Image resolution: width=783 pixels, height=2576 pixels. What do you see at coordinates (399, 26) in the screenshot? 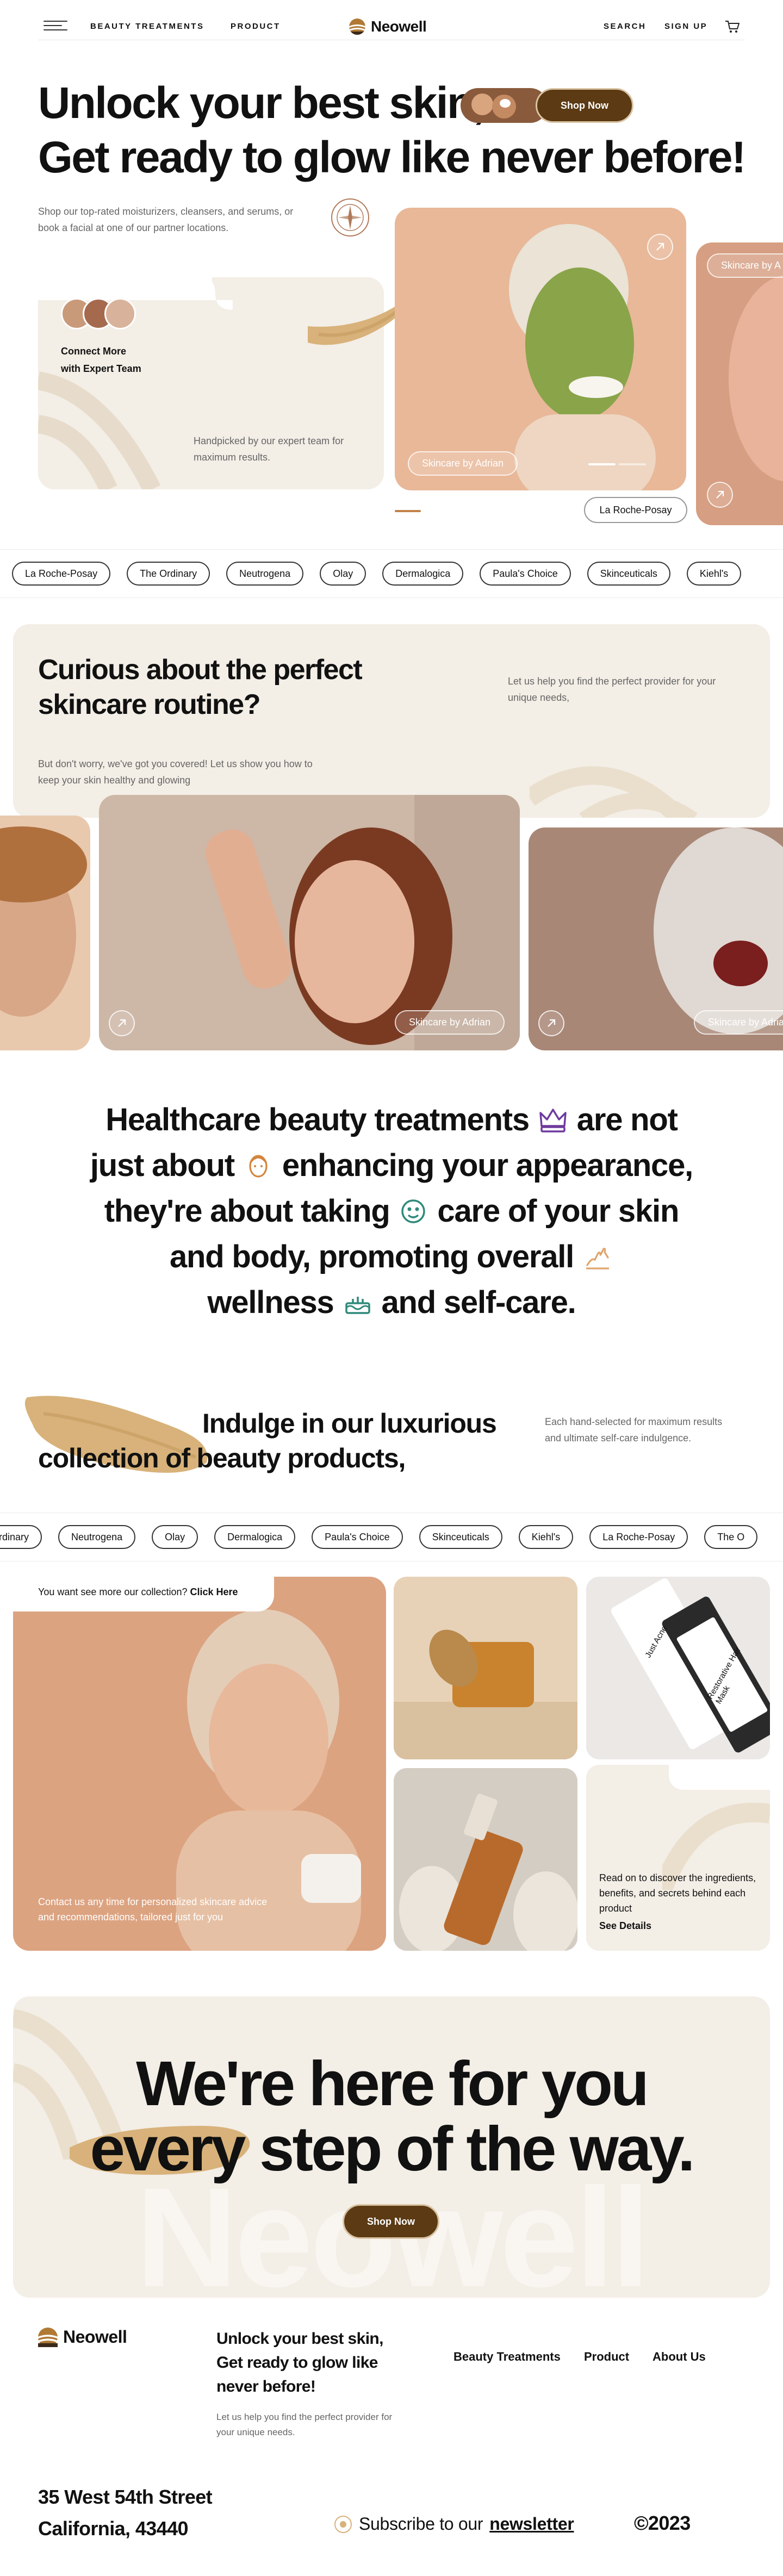
I see `logo-text: Neowell` at bounding box center [399, 26].